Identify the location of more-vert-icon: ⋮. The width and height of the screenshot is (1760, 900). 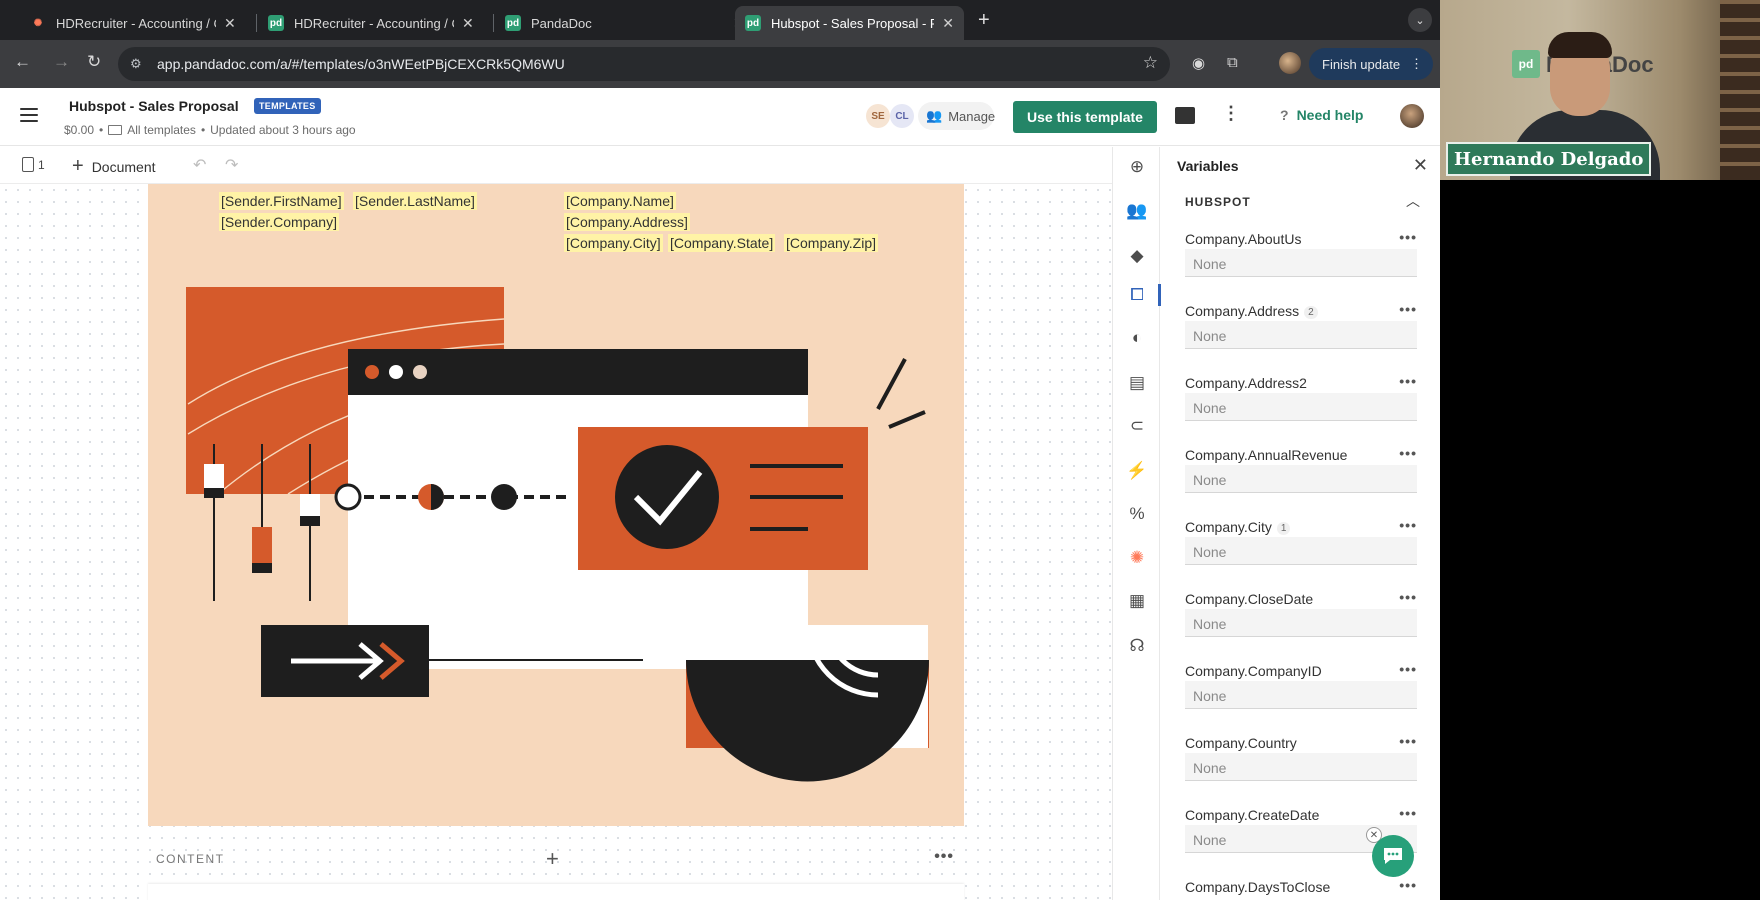
(1231, 113).